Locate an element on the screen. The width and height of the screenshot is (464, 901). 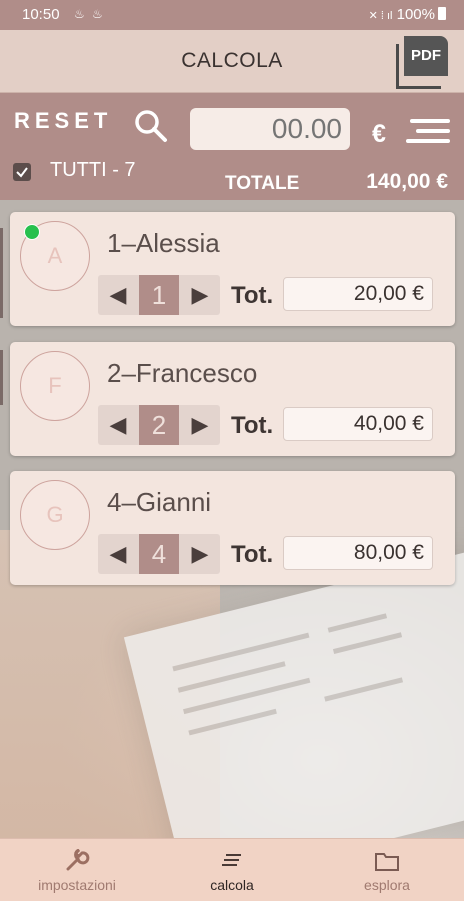
nav-item-calcola: calcola is located at coordinates (232, 870).